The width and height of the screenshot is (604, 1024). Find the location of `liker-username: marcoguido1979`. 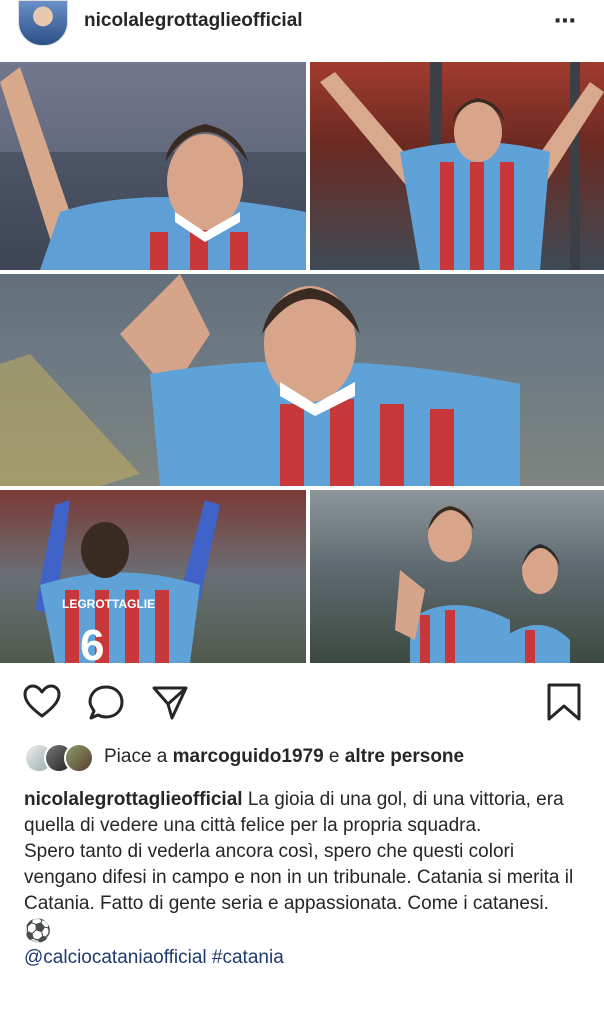

liker-username: marcoguido1979 is located at coordinates (248, 756).